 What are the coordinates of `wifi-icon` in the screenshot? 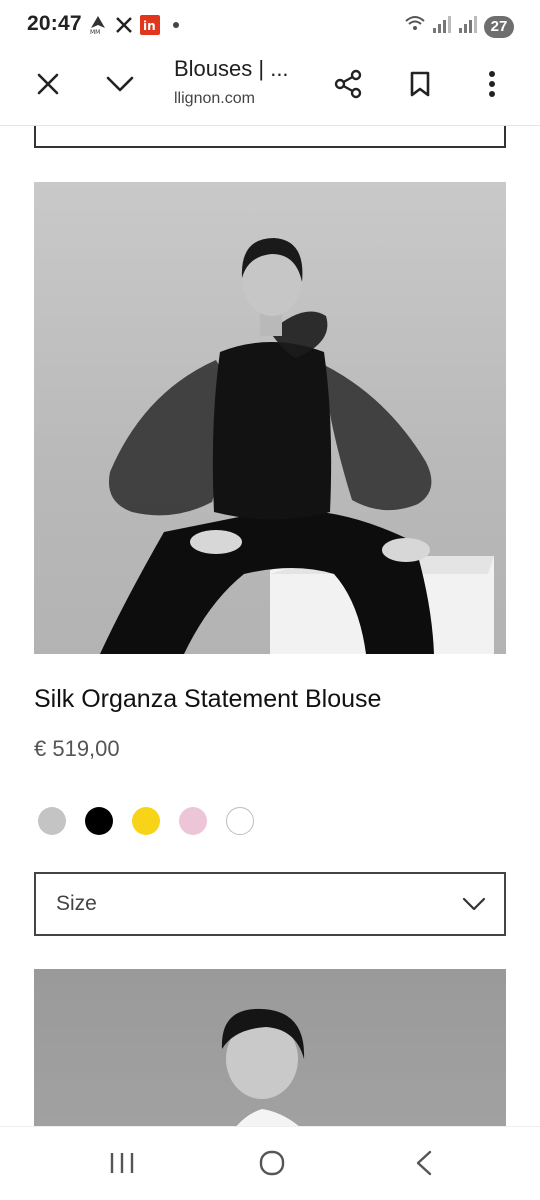 It's located at (415, 26).